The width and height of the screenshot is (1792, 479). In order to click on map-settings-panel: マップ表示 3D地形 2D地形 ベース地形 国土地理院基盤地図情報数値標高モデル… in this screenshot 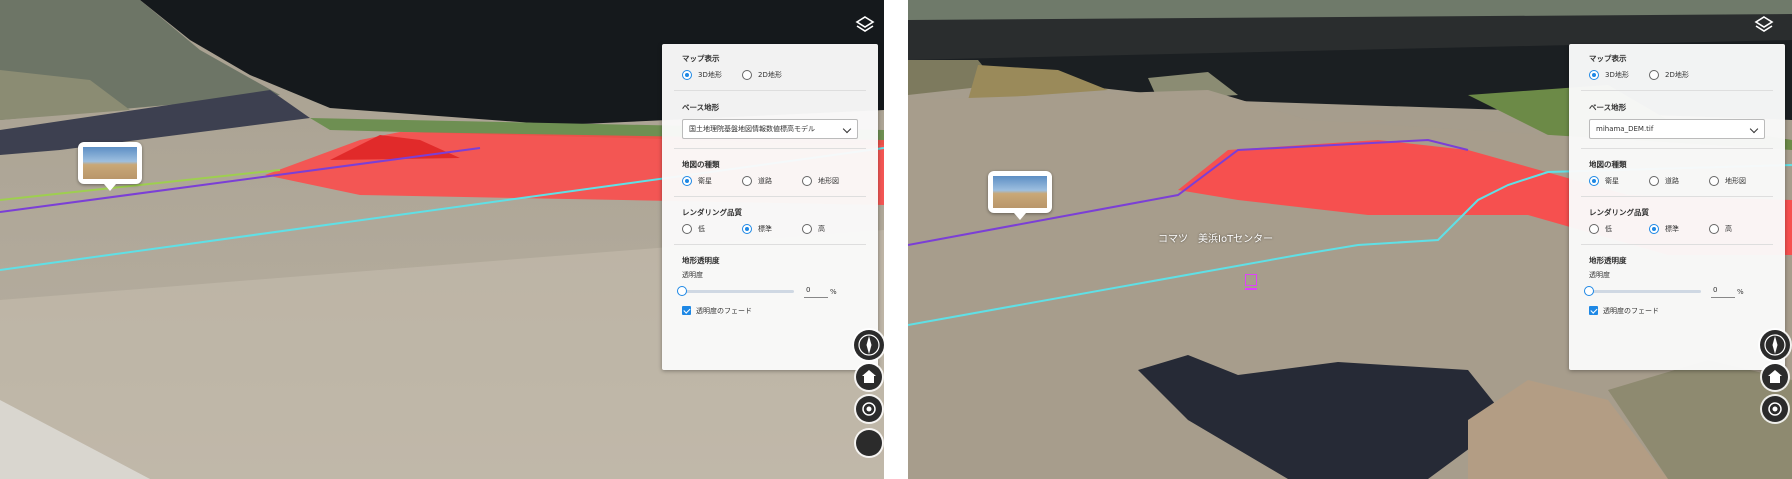, I will do `click(770, 207)`.